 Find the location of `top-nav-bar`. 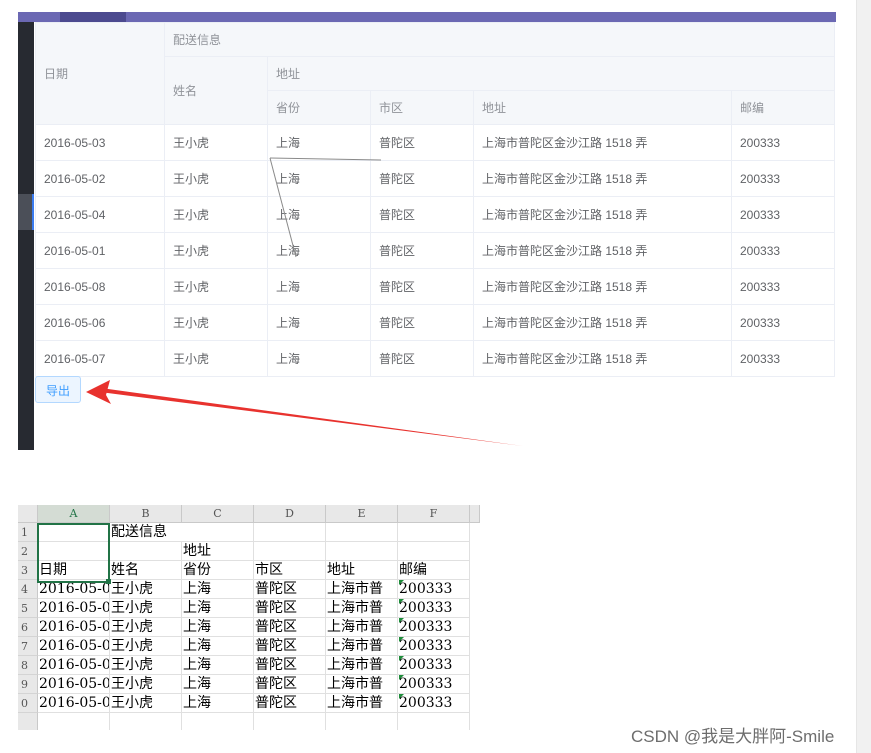

top-nav-bar is located at coordinates (427, 17).